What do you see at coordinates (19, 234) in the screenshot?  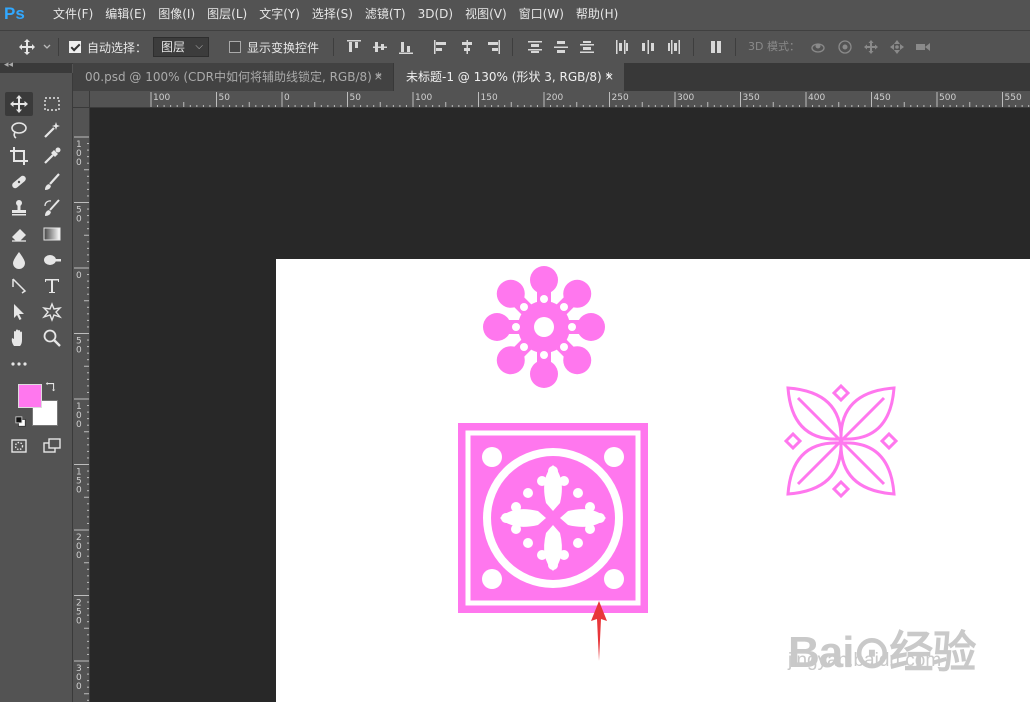 I see `eraser-tool` at bounding box center [19, 234].